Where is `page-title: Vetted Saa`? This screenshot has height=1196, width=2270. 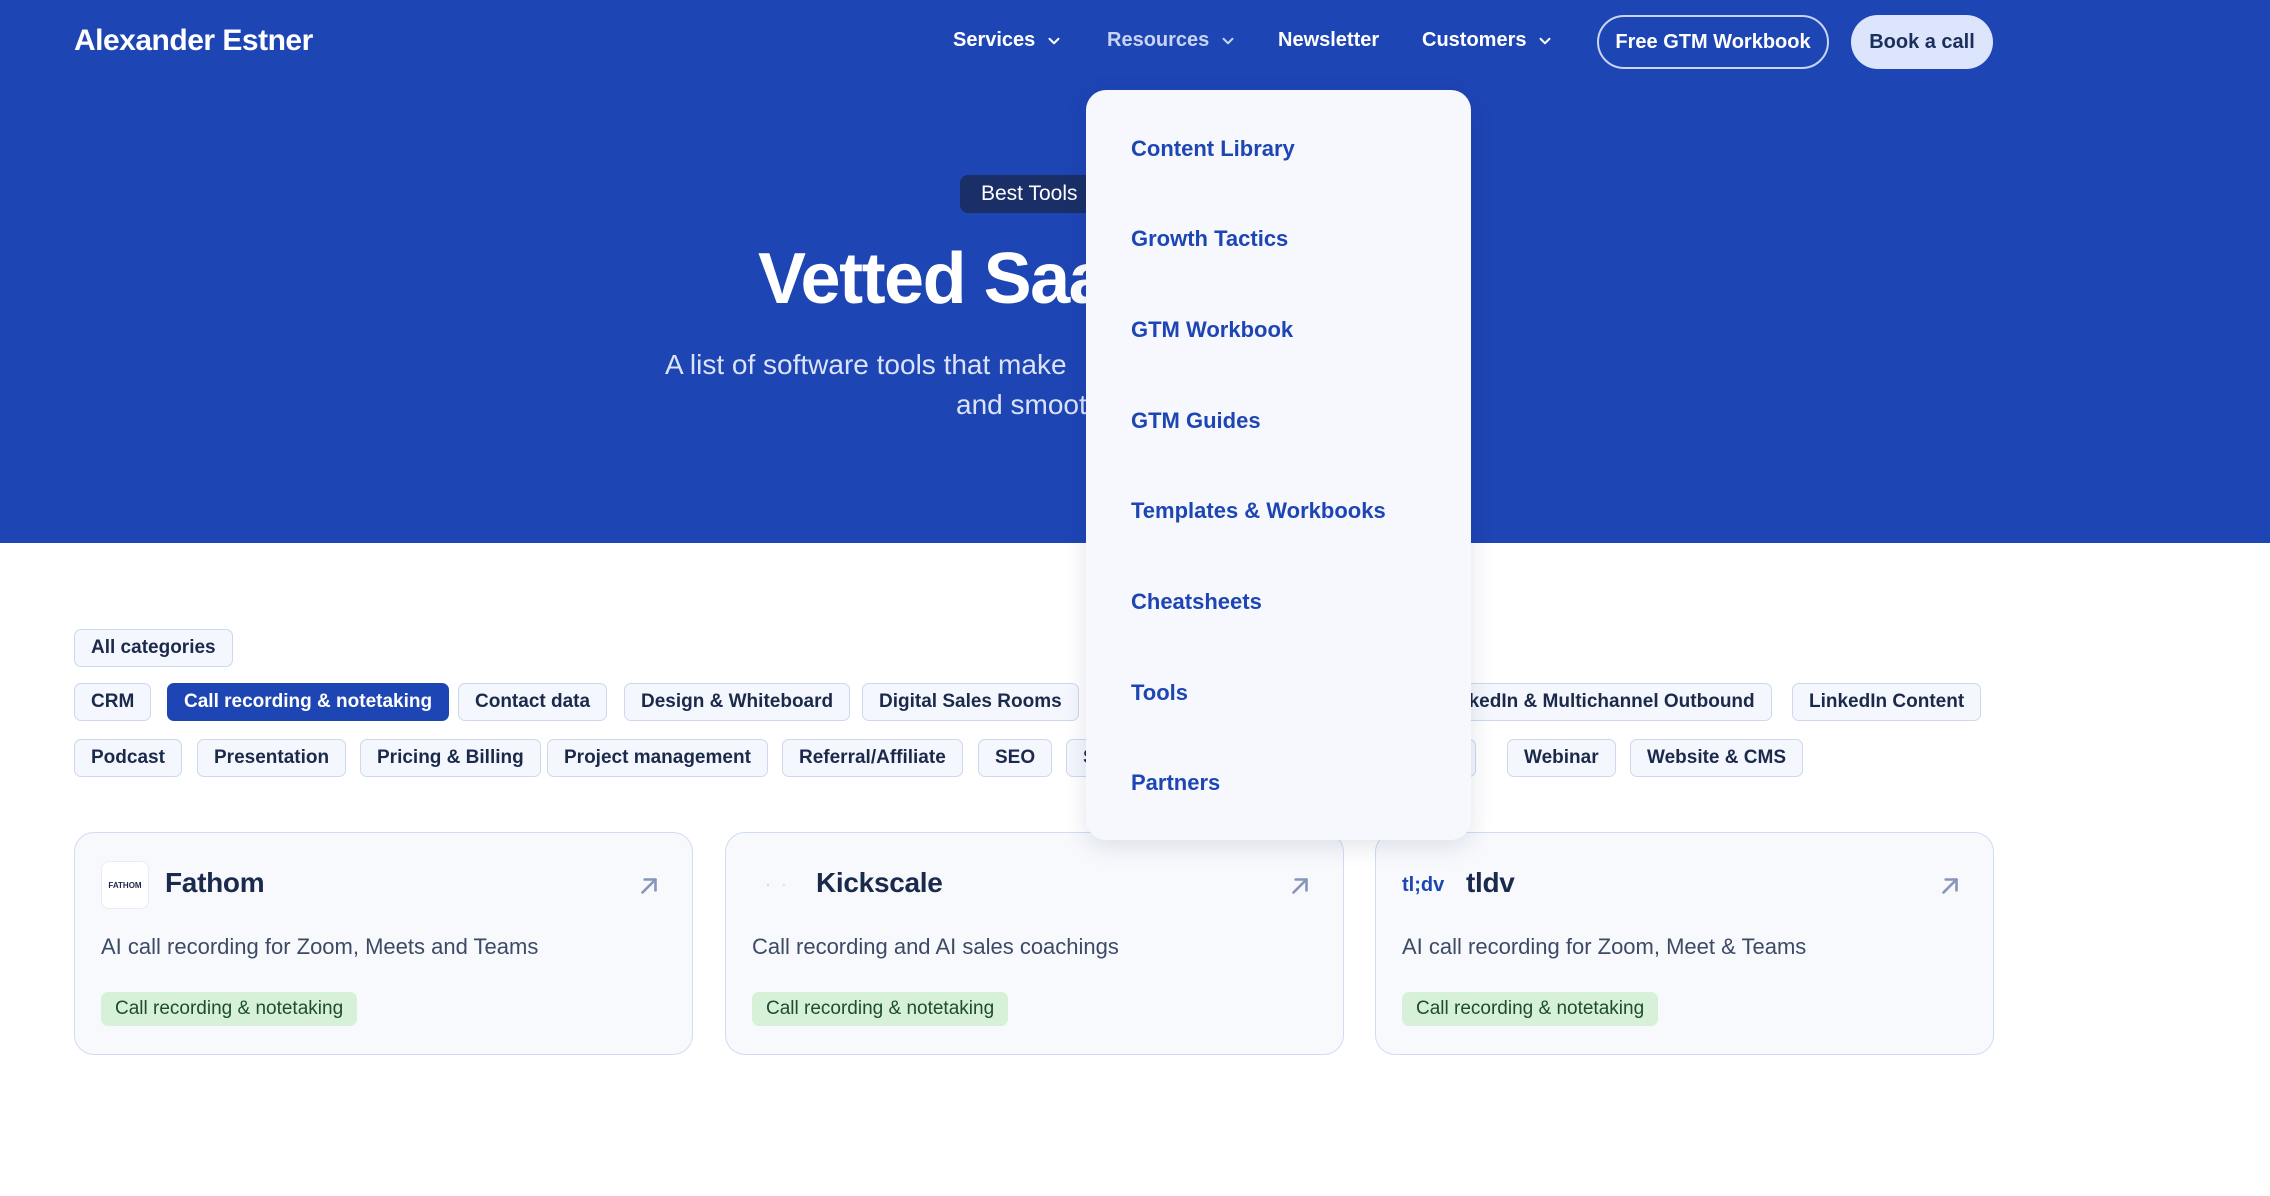 page-title: Vetted Saa is located at coordinates (933, 279).